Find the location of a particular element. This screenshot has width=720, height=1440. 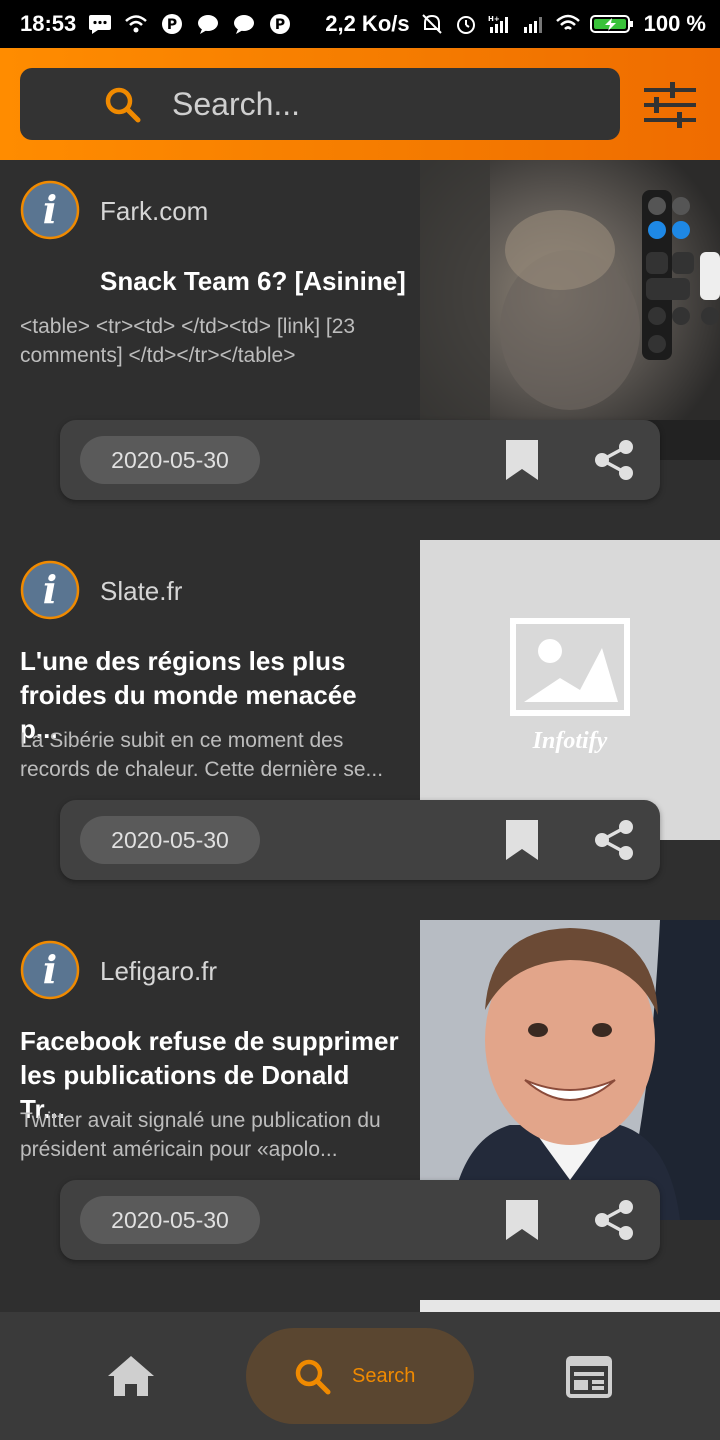

battery-charging-icon is located at coordinates (611, 24).